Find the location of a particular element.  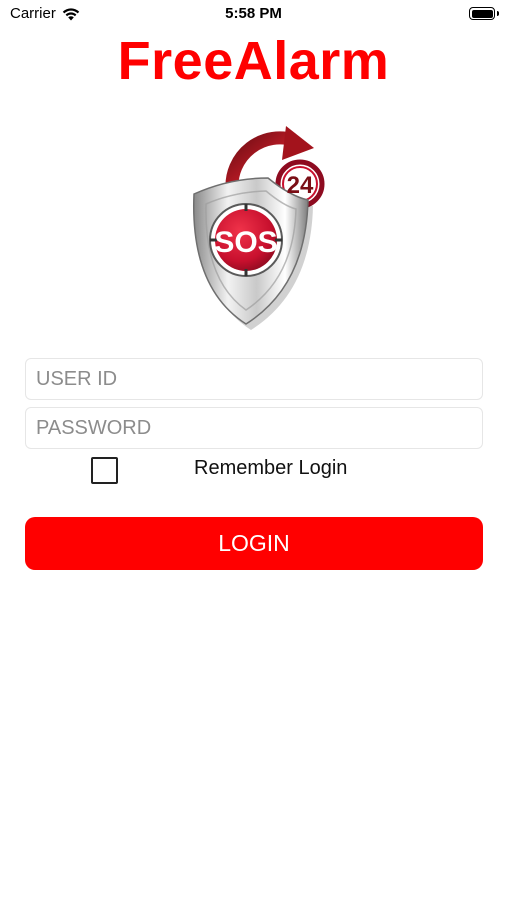

status-time: 5:58 PM is located at coordinates (253, 13).